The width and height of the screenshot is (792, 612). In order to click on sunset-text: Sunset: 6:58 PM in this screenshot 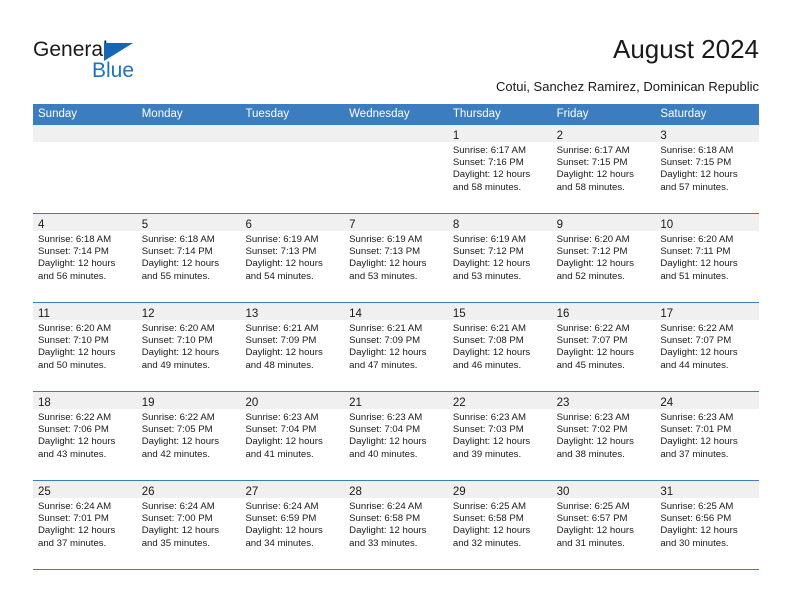, I will do `click(488, 519)`.